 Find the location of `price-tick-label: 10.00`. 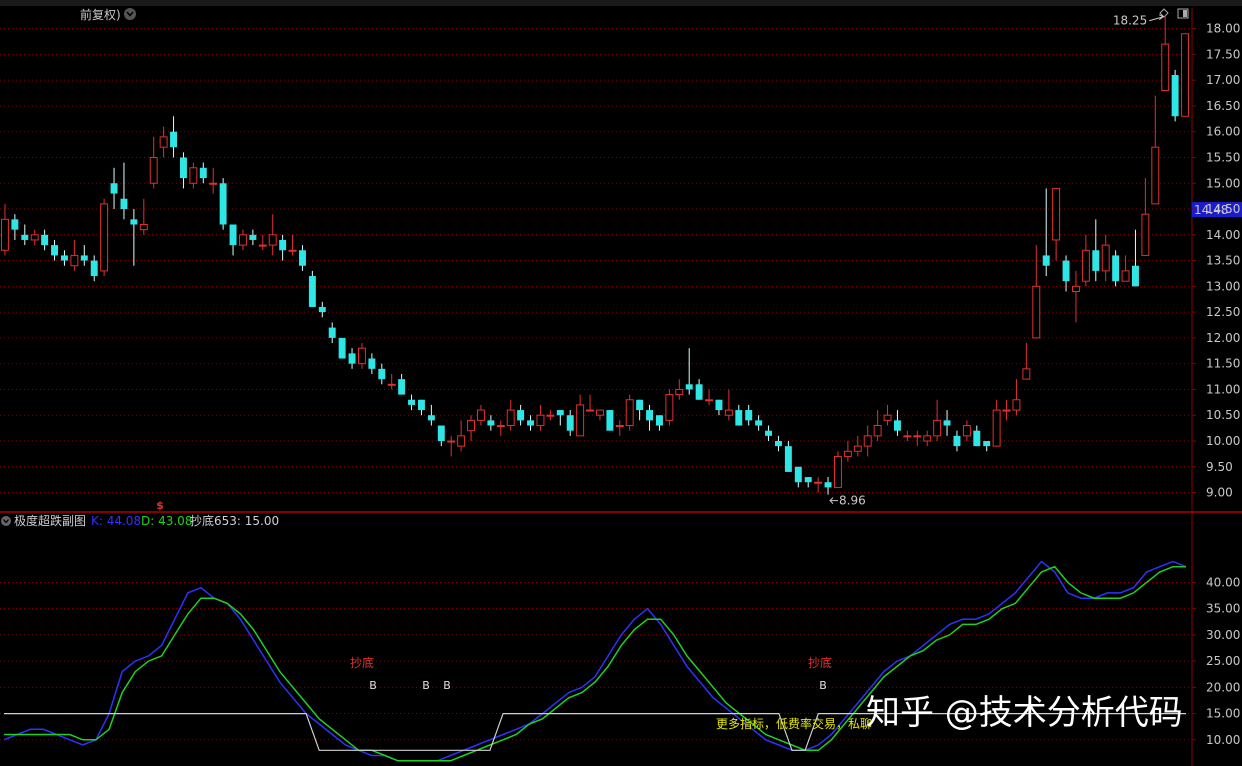

price-tick-label: 10.00 is located at coordinates (1223, 441).